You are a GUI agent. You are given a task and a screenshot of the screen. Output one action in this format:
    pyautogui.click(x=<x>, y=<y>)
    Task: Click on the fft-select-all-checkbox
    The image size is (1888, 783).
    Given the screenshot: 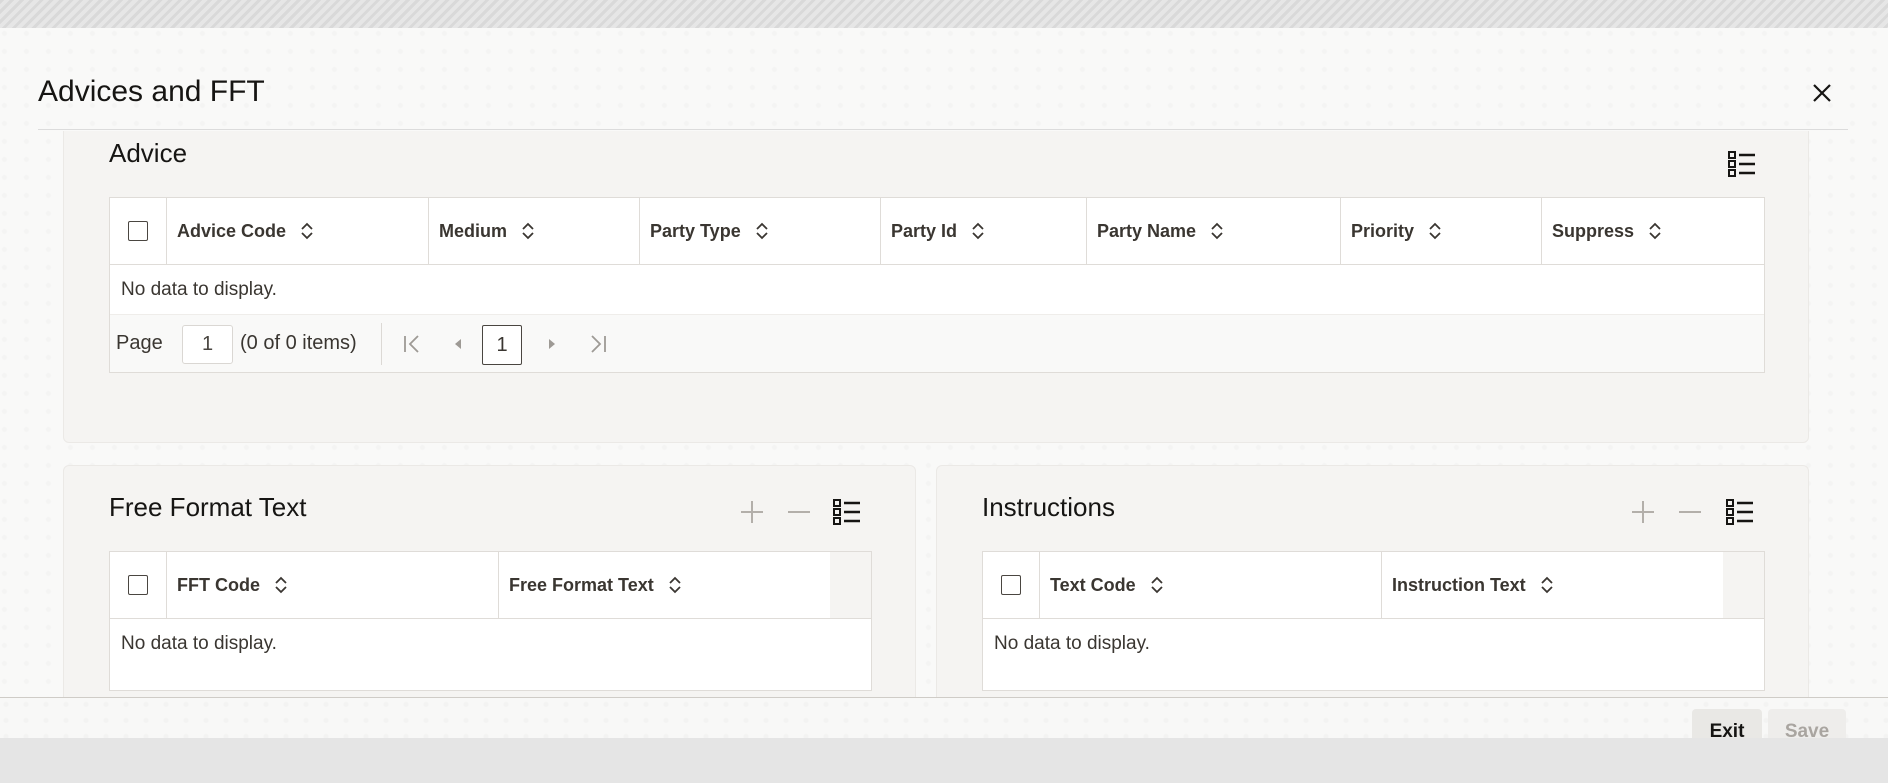 What is the action you would take?
    pyautogui.click(x=138, y=585)
    